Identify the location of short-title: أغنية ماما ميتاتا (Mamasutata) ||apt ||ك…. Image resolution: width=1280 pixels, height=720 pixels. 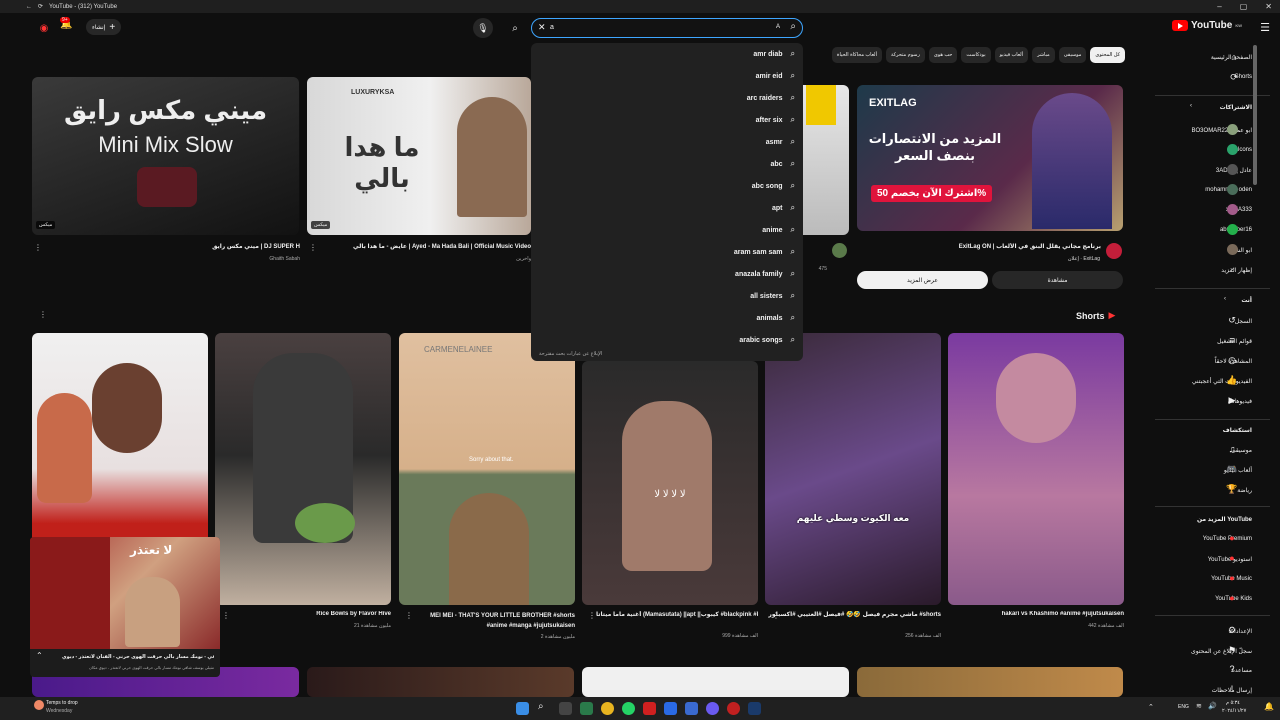
(677, 614).